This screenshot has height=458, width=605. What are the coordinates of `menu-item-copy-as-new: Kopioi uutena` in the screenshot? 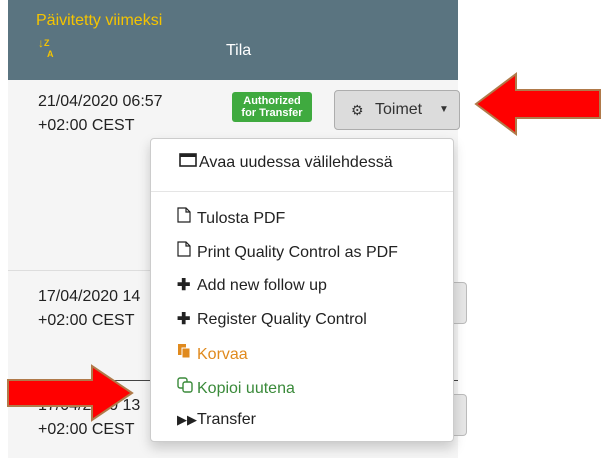 It's located at (236, 387).